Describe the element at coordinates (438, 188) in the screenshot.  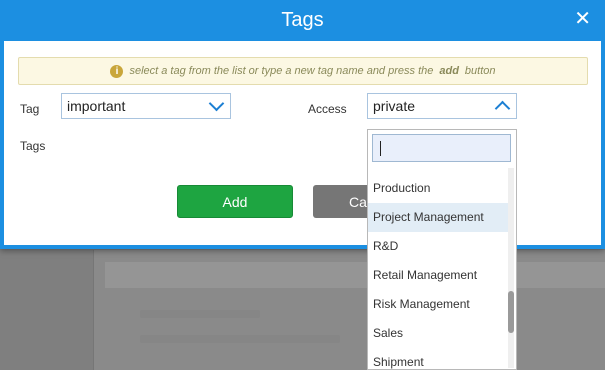
I see `dropdown-item: Production` at that location.